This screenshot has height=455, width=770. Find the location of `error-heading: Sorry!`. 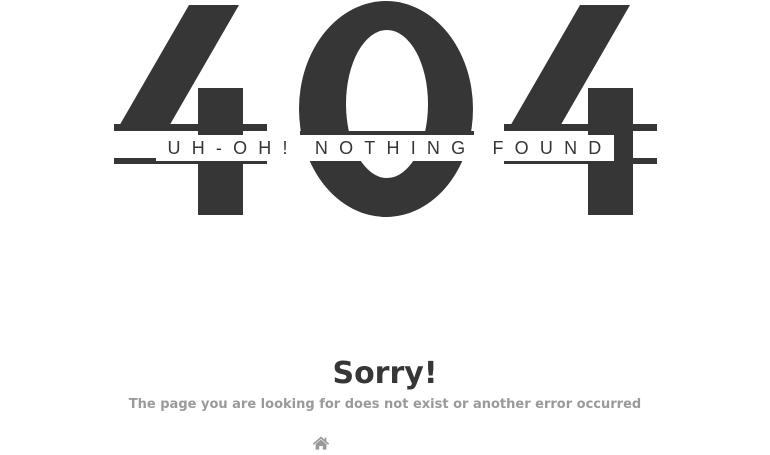

error-heading: Sorry! is located at coordinates (385, 373).